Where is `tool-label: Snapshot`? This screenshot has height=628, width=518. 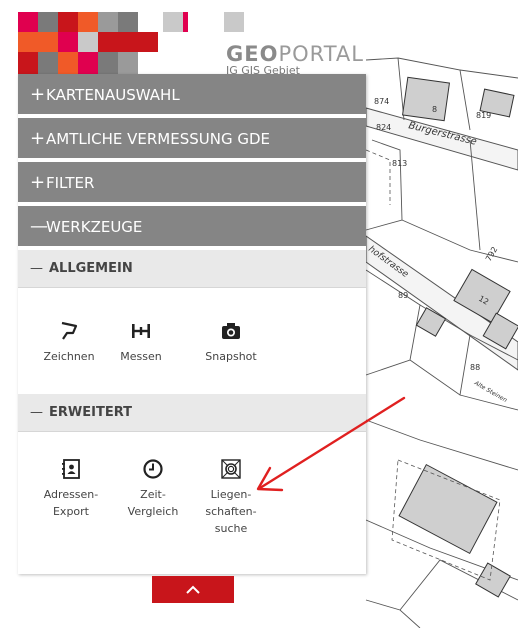
tool-label: Snapshot is located at coordinates (231, 356).